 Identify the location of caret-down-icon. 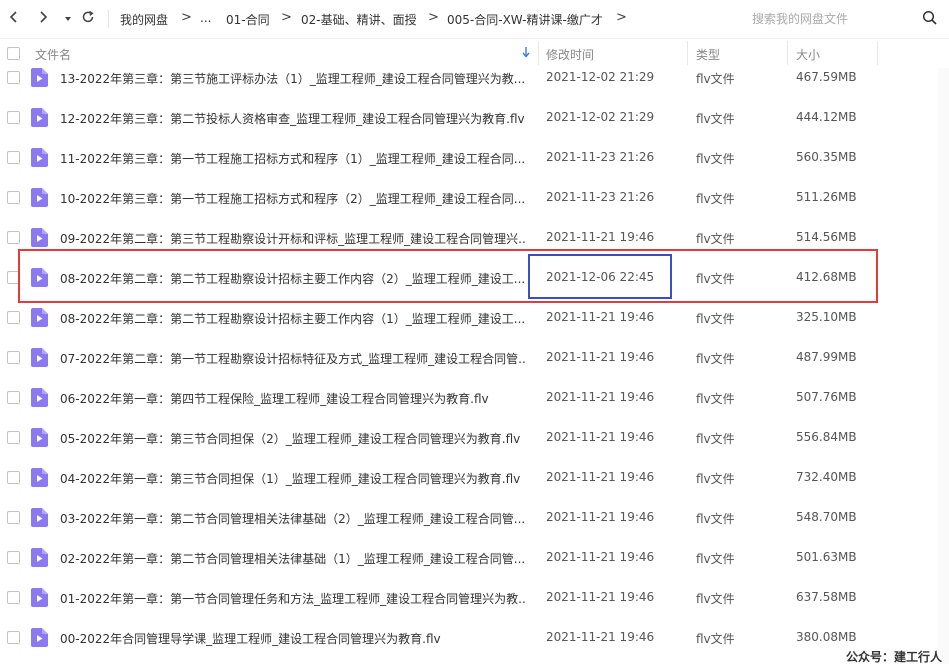
(68, 19).